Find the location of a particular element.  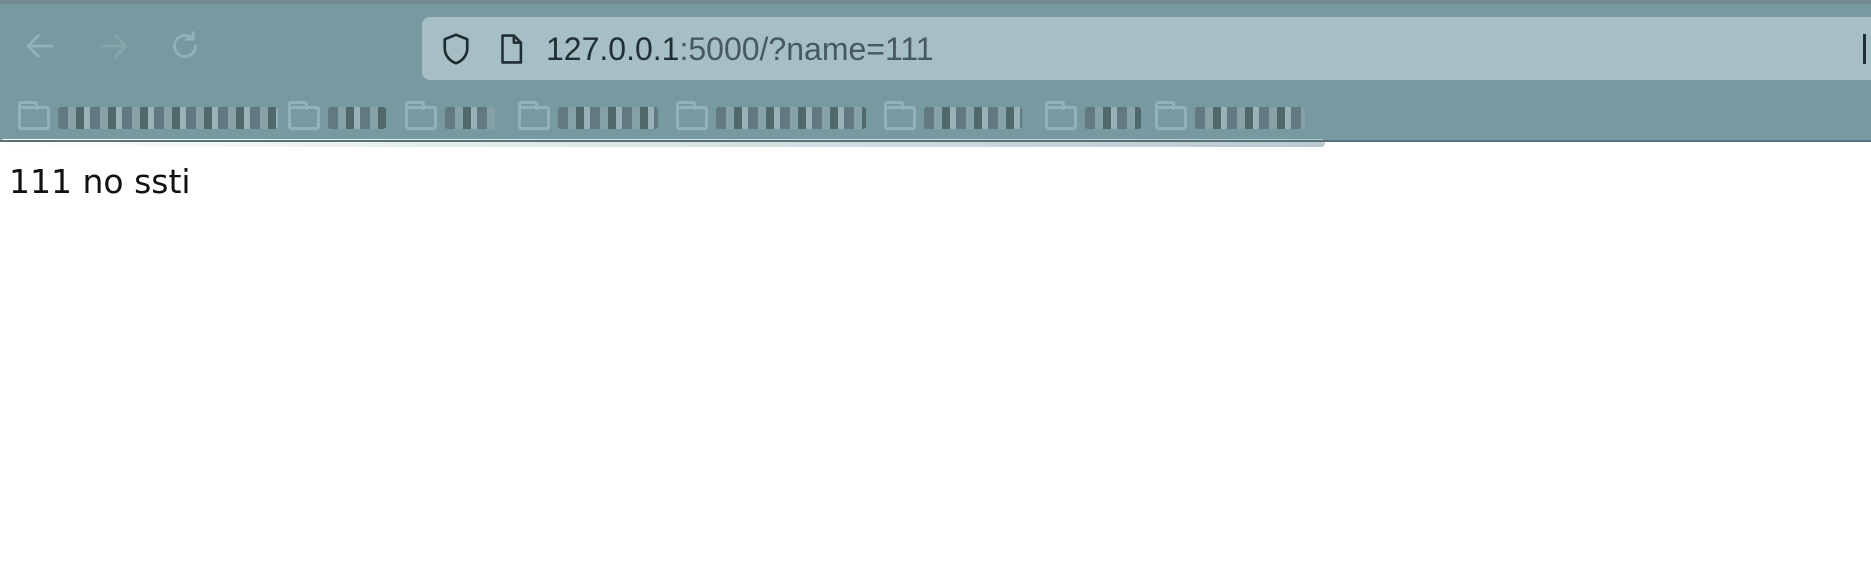

reload-icon is located at coordinates (185, 44).